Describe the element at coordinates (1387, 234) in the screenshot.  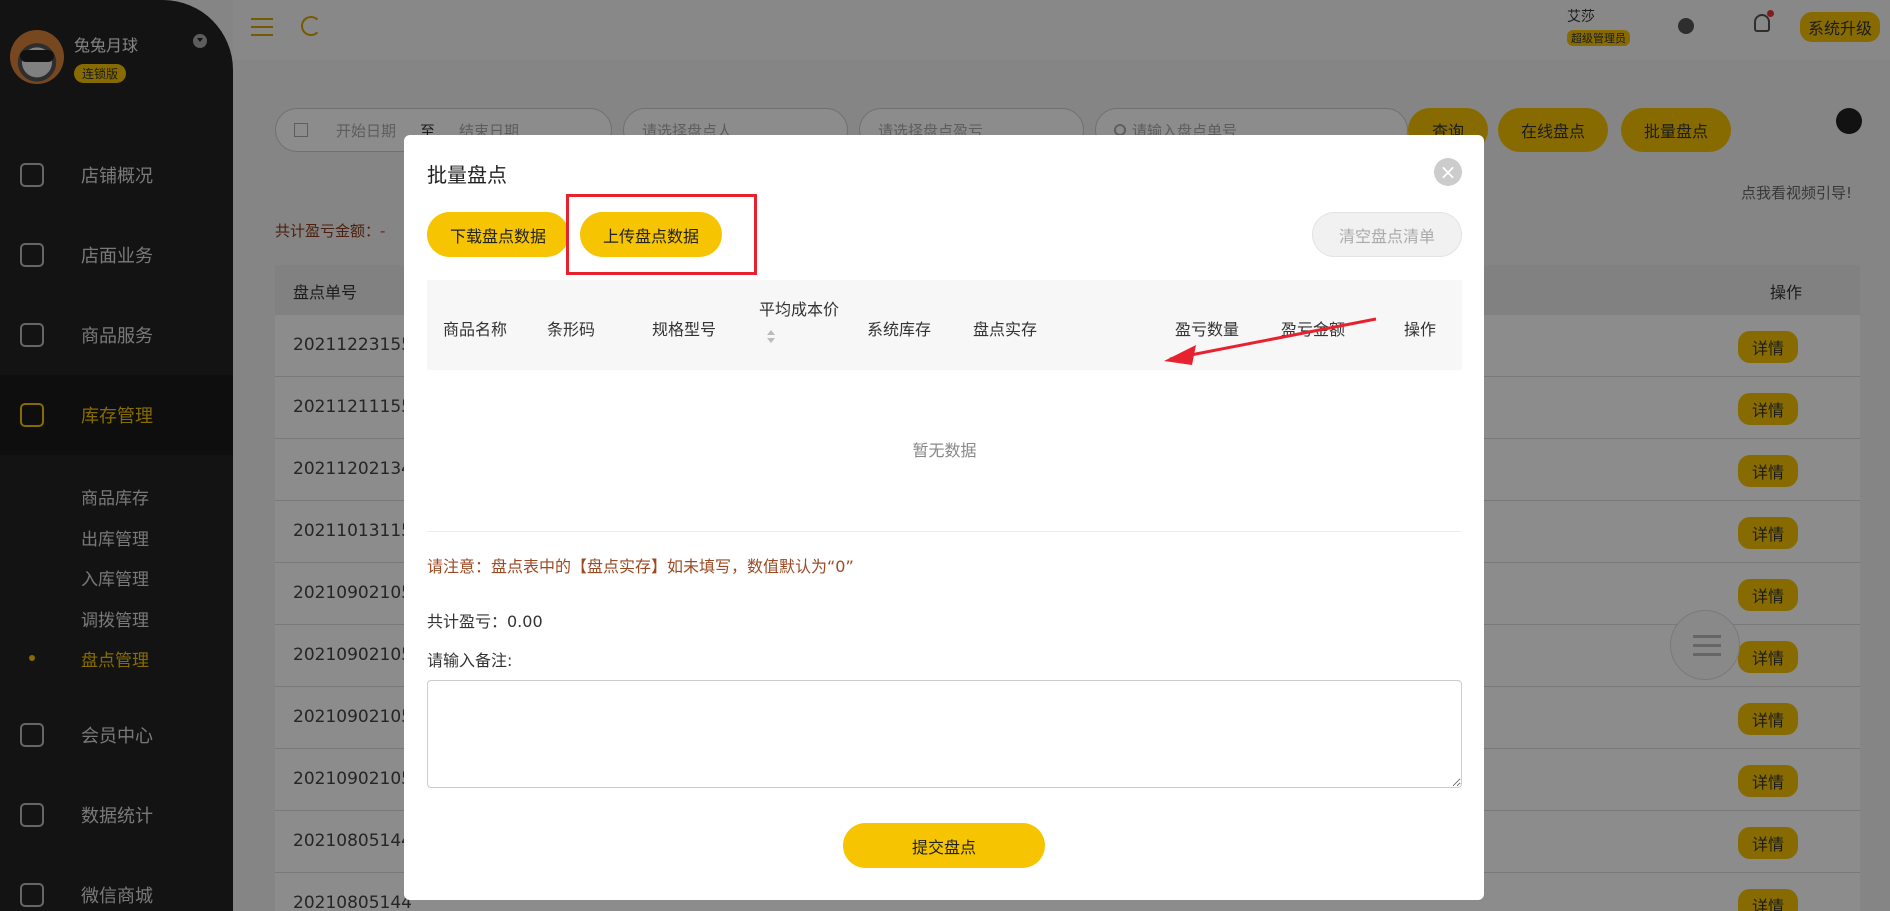
I see `clear-list-button: 清空盘点清单` at that location.